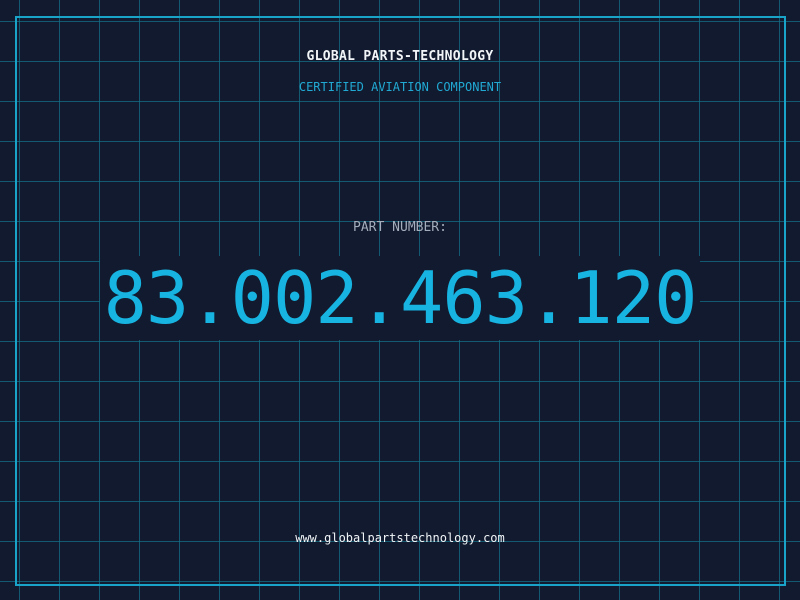  I want to click on website-url: www.globalpartstechnology.com, so click(400, 538).